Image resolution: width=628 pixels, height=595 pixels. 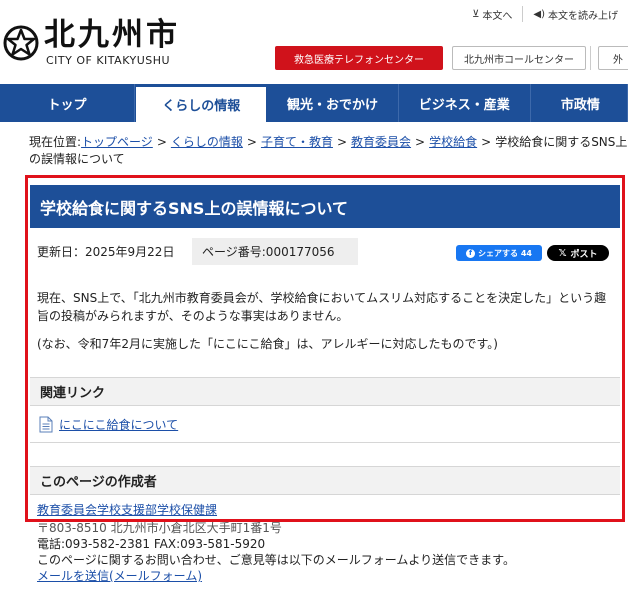 What do you see at coordinates (159, 528) in the screenshot?
I see `author-address: 〒803-8510 北九州市小倉北区大手町1番1号` at bounding box center [159, 528].